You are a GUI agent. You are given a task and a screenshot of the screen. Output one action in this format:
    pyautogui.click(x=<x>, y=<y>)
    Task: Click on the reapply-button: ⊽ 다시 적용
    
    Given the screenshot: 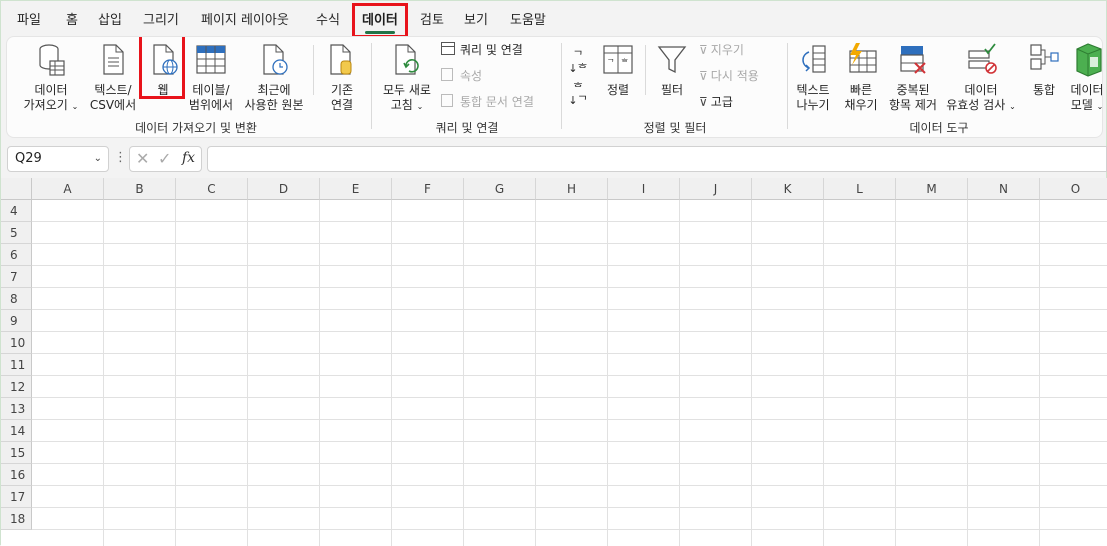 What is the action you would take?
    pyautogui.click(x=729, y=76)
    